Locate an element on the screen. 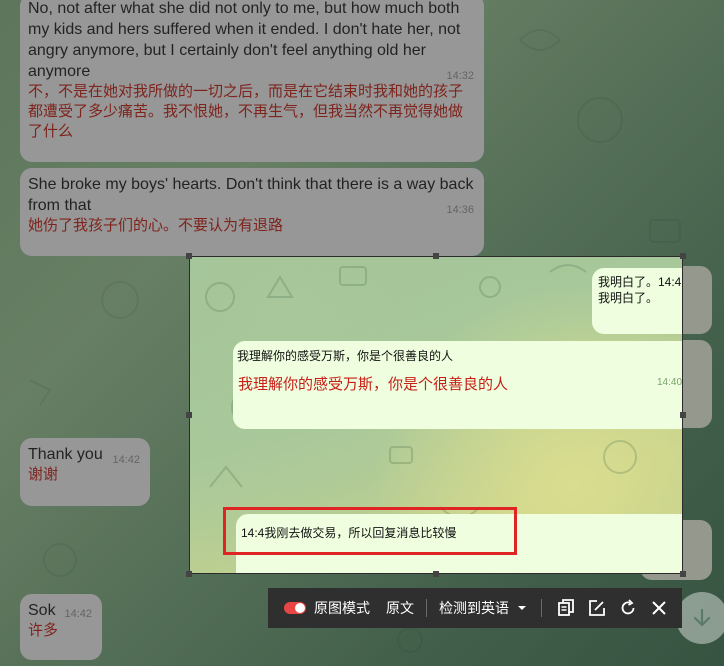  refresh-button is located at coordinates (628, 608).